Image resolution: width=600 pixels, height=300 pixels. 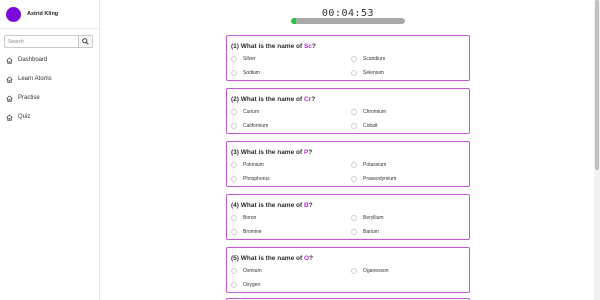 What do you see at coordinates (43, 14) in the screenshot?
I see `user-name: Astrid Kling` at bounding box center [43, 14].